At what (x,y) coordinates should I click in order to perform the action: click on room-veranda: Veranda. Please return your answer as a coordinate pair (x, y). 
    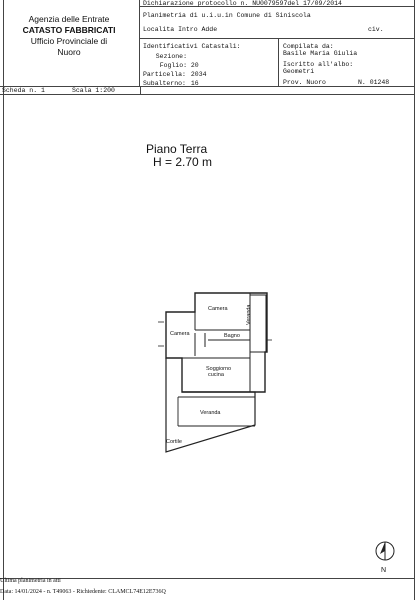
    Looking at the image, I should click on (210, 413).